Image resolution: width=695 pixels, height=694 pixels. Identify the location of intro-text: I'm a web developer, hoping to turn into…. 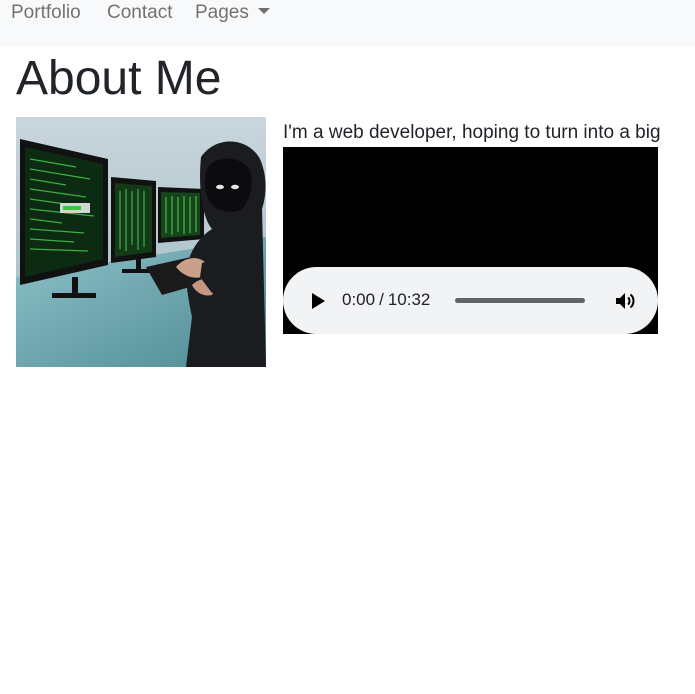
(472, 132).